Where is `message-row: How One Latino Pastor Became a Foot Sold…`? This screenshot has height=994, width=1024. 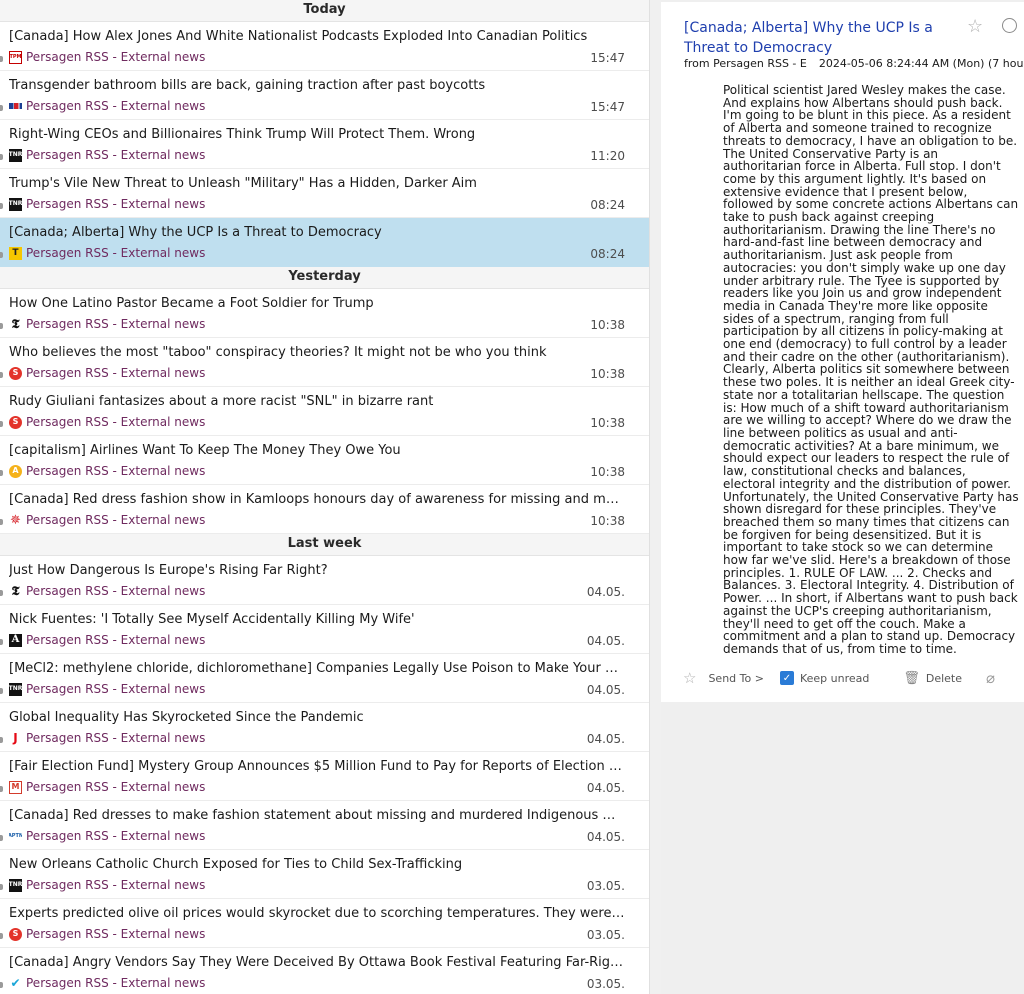 message-row: How One Latino Pastor Became a Foot Sold… is located at coordinates (324, 313).